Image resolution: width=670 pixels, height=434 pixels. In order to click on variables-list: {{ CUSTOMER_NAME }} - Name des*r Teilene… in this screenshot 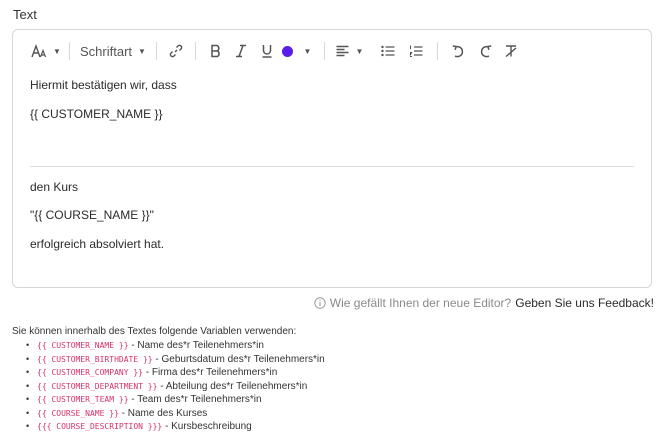, I will do `click(175, 386)`.